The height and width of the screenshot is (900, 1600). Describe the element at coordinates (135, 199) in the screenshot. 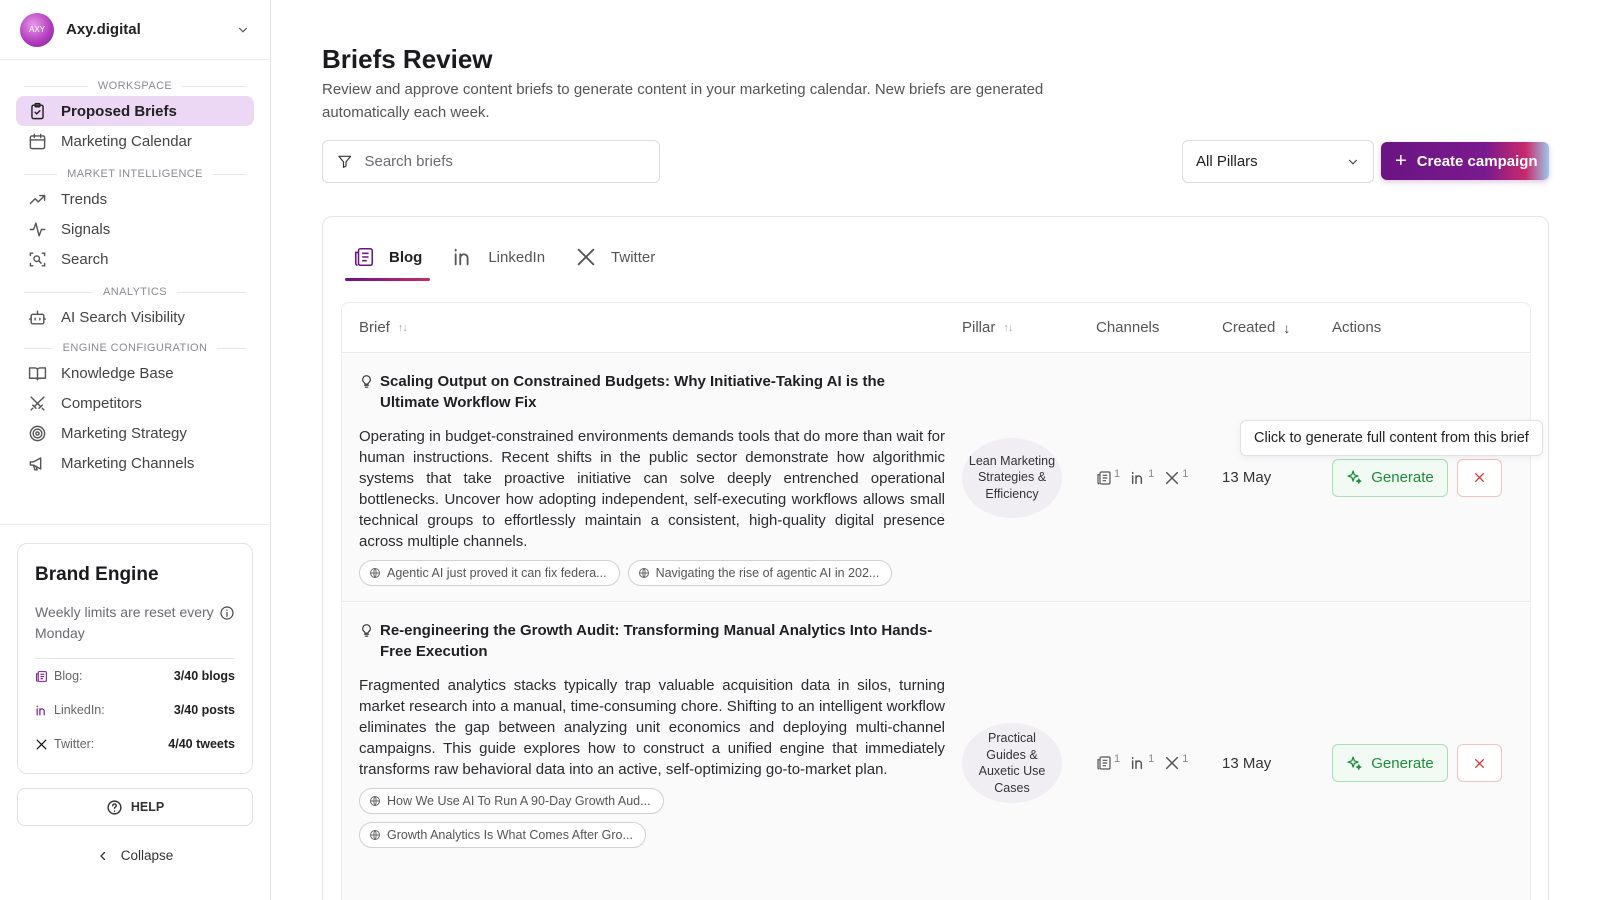

I see `sidebar-item-trends: Trends` at that location.